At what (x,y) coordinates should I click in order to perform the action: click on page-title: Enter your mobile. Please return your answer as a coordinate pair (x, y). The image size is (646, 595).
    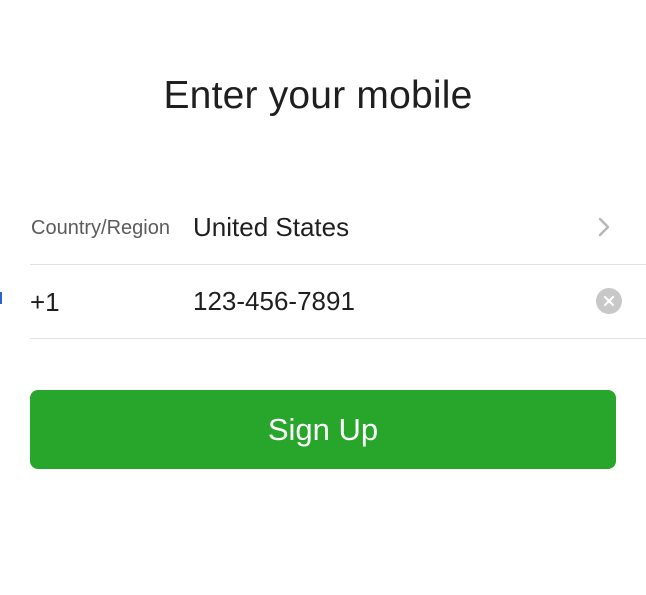
    Looking at the image, I should click on (318, 95).